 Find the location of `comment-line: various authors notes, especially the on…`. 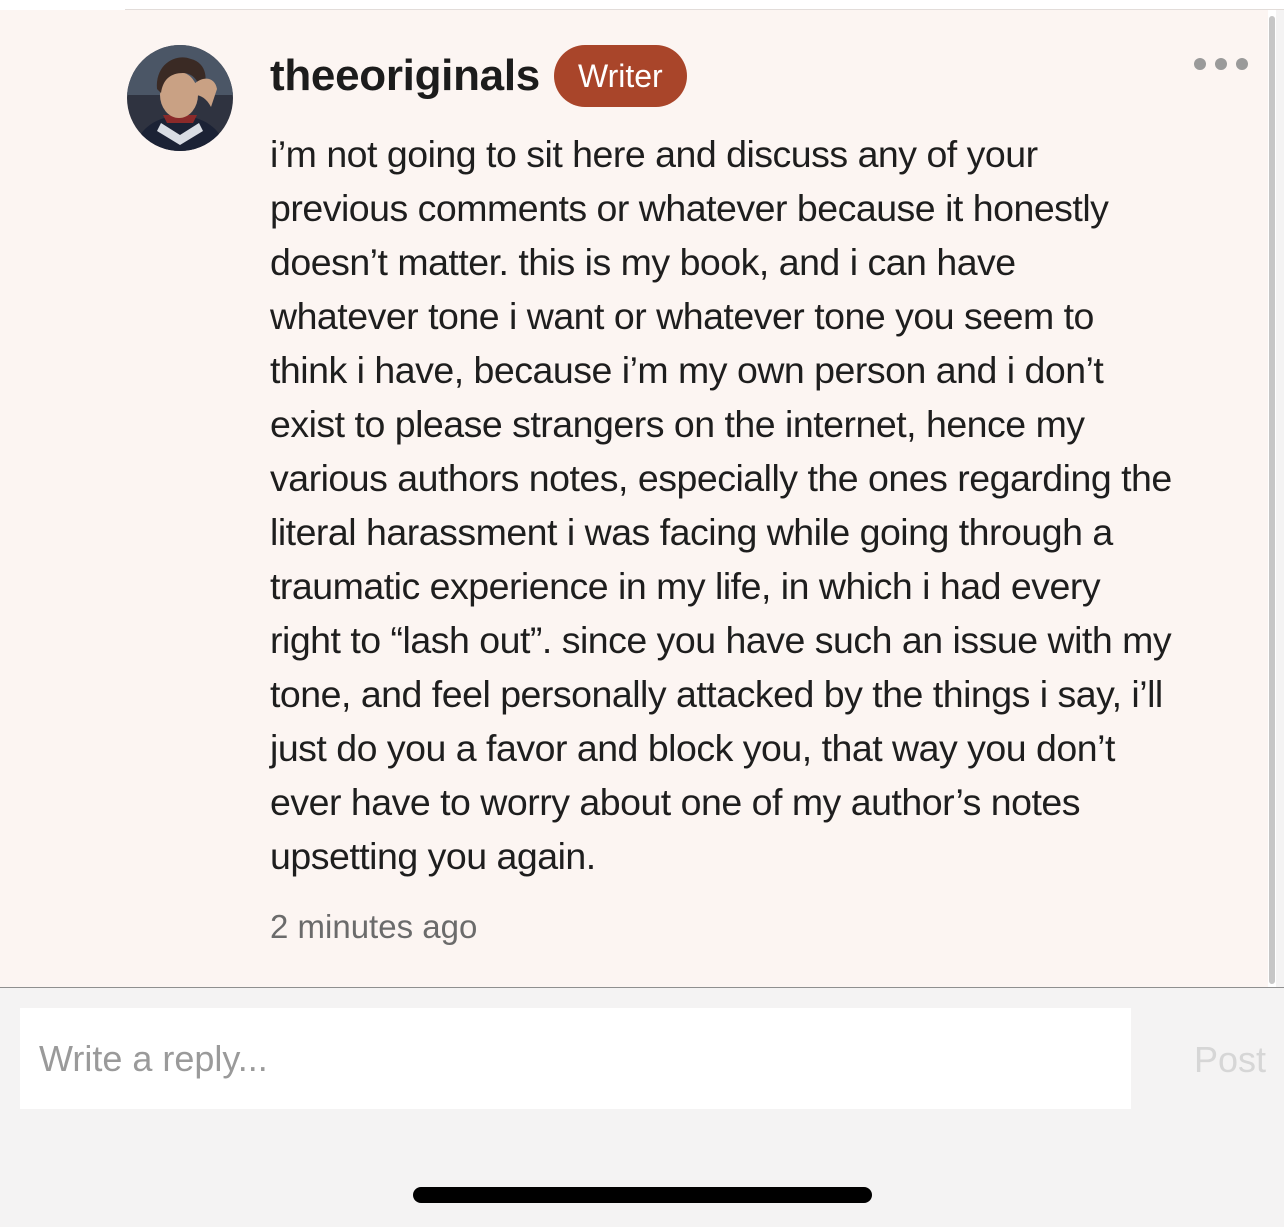

comment-line: various authors notes, especially the on… is located at coordinates (721, 478).